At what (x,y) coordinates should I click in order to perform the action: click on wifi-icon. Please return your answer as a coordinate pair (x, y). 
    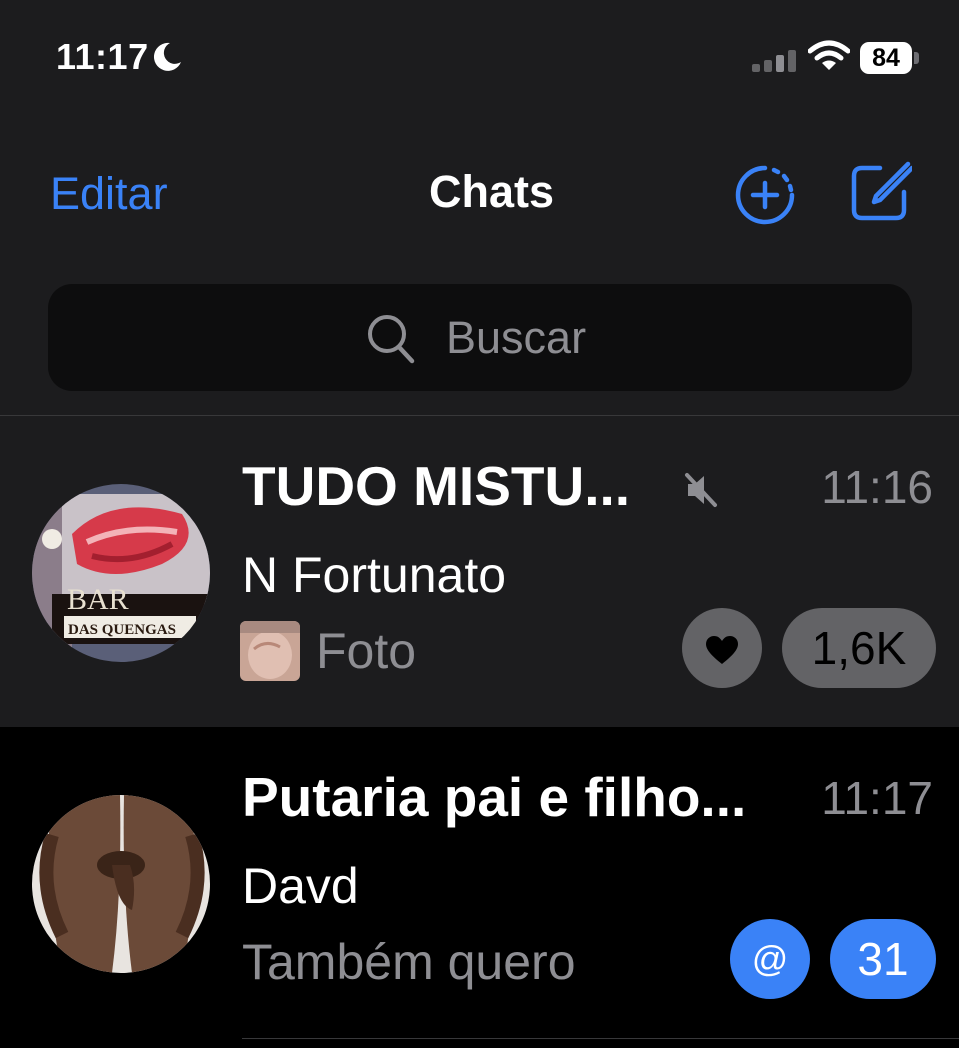
    Looking at the image, I should click on (829, 55).